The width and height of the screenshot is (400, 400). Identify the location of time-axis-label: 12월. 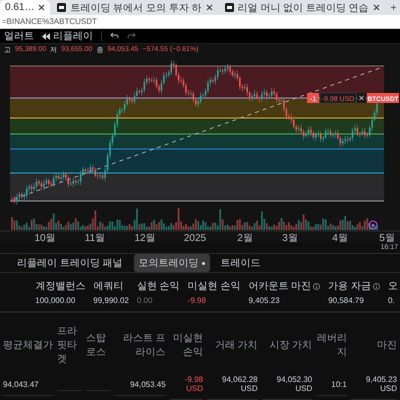
(145, 237).